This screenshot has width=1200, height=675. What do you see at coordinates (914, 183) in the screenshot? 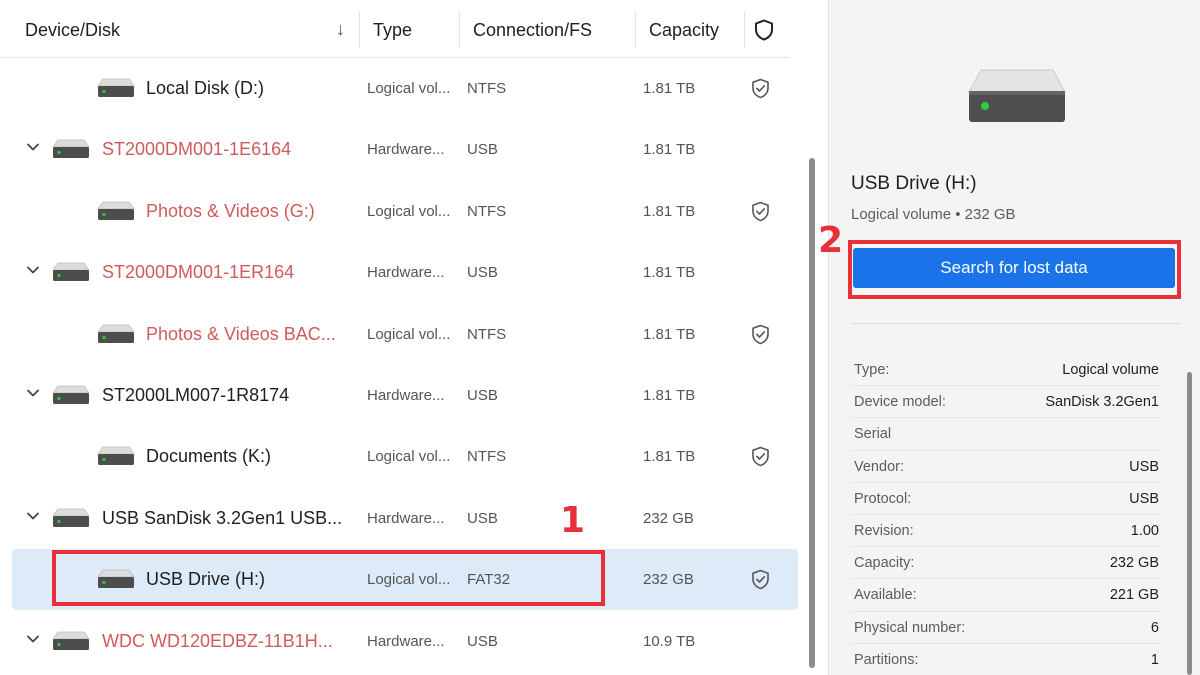
I see `selected-device-title: USB Drive (H:)` at bounding box center [914, 183].